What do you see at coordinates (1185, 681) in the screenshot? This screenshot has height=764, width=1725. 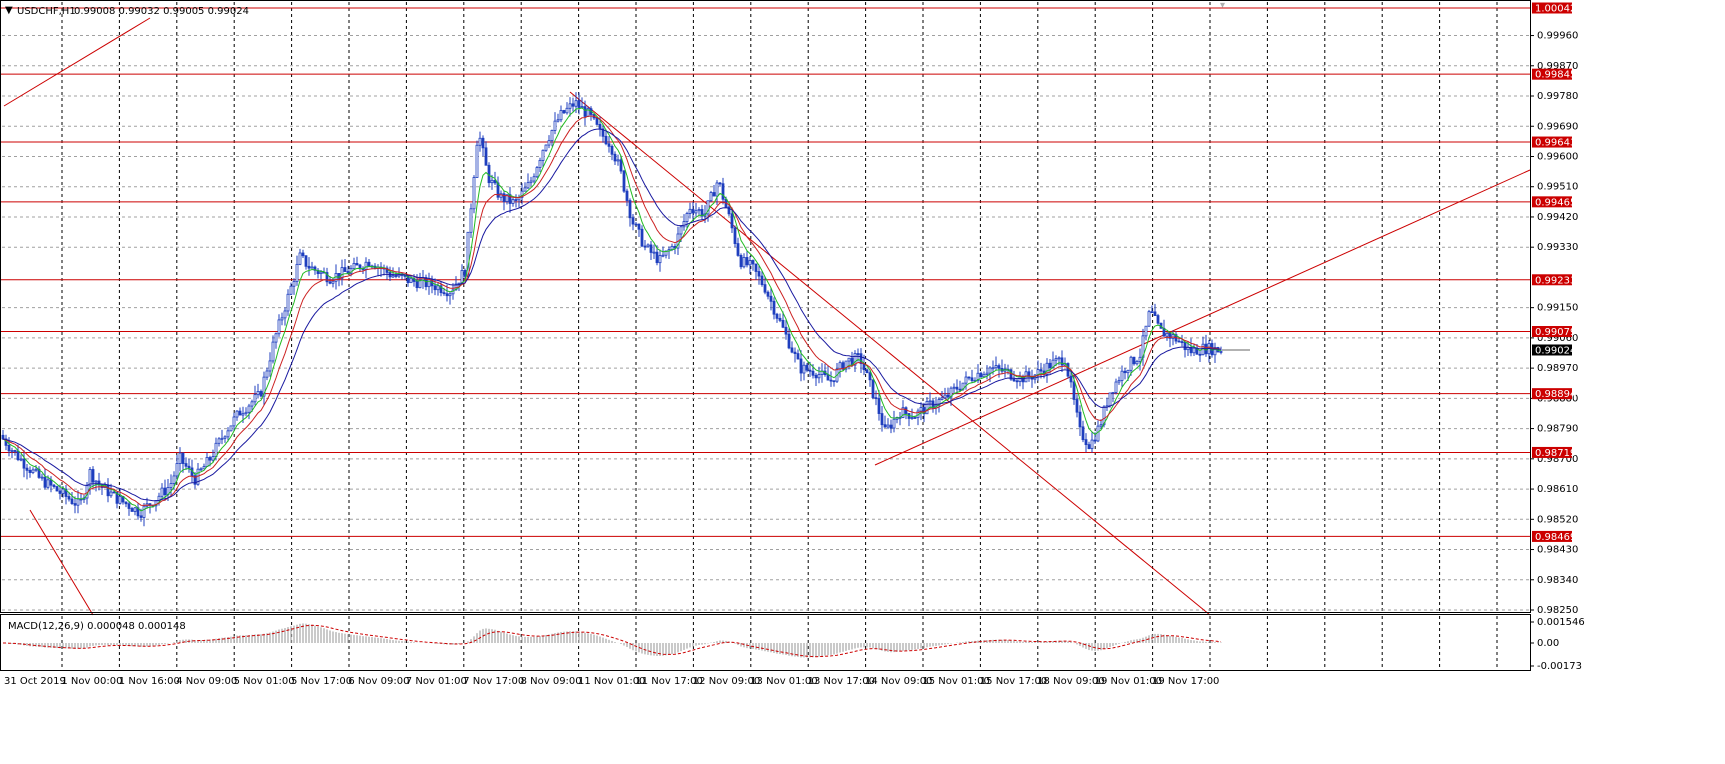 I see `time-label: 19 Nov 17:00` at bounding box center [1185, 681].